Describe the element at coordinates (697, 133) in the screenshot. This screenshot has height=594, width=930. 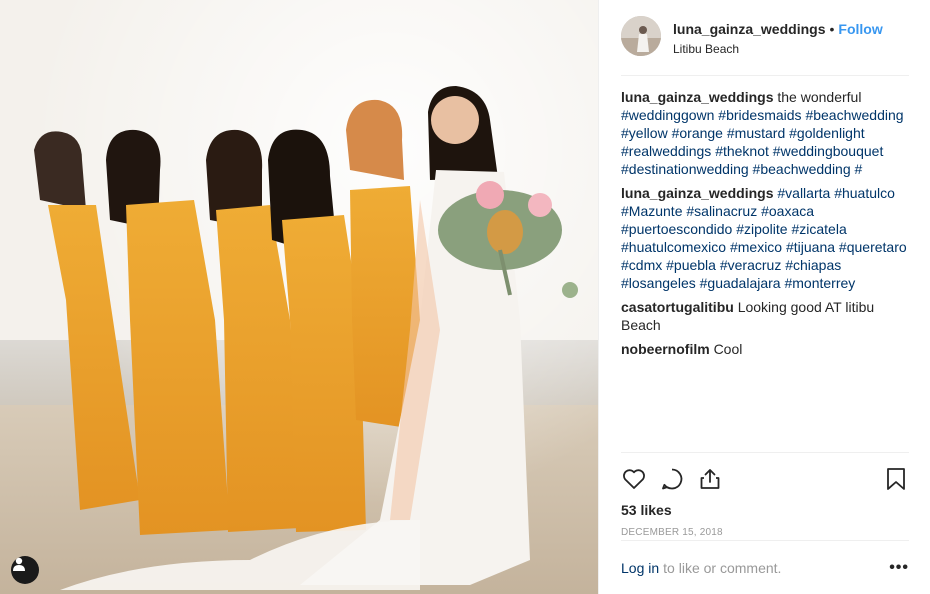
I see `hashtag-link: #orange` at that location.